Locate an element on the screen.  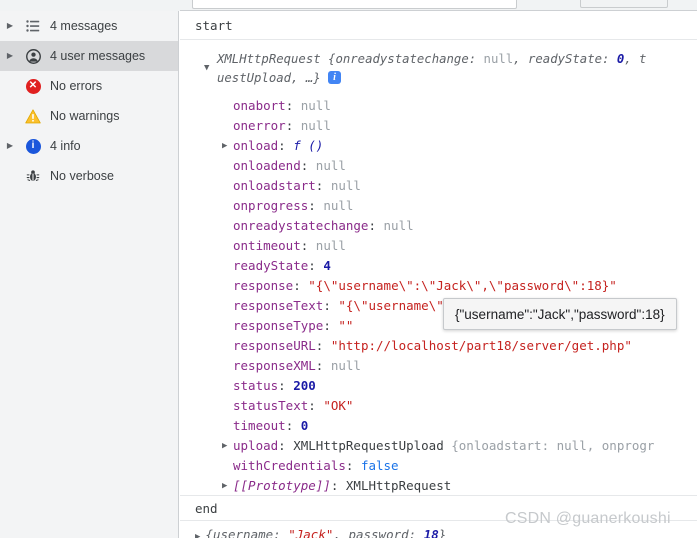
object-property-row: withCredentials: false is located at coordinates (438, 466).